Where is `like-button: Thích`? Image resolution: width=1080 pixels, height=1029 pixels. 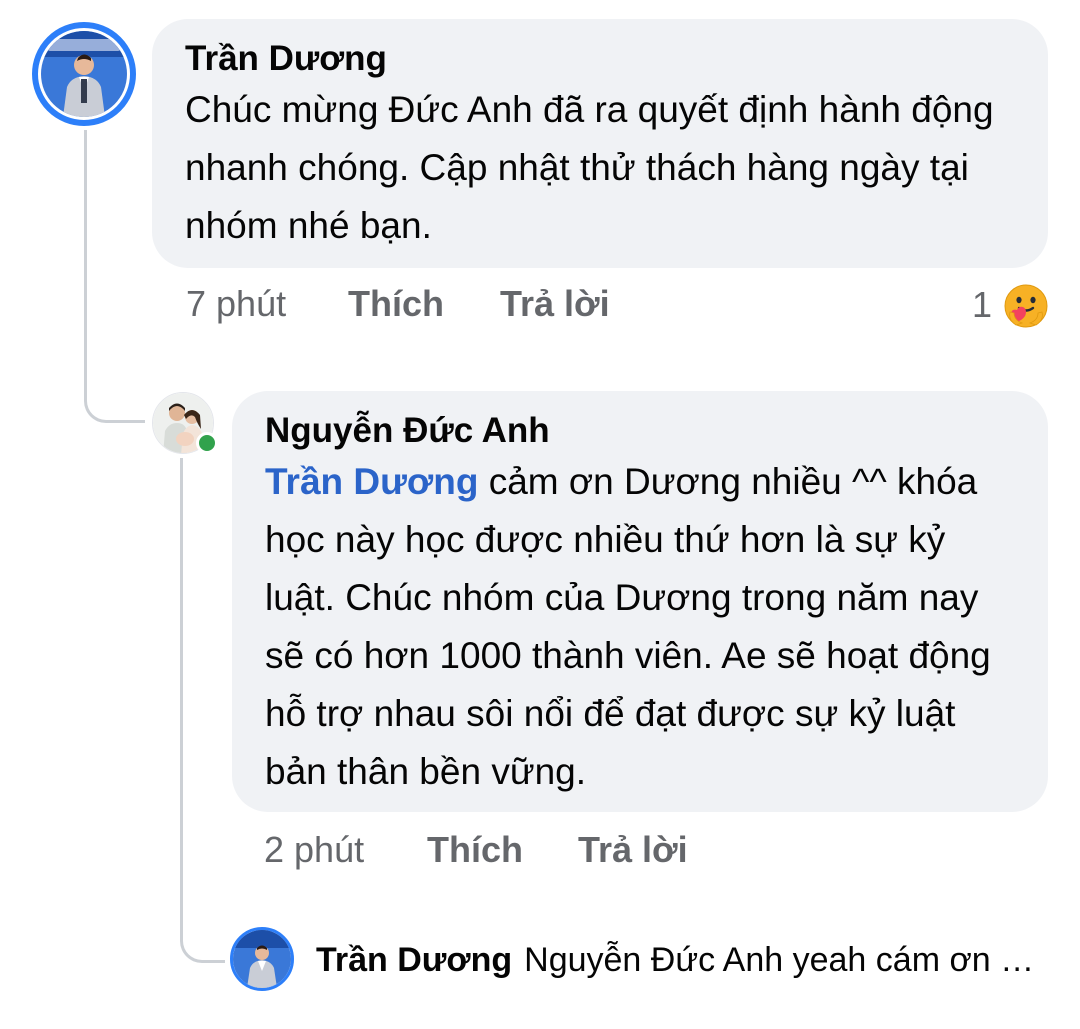 like-button: Thích is located at coordinates (396, 304).